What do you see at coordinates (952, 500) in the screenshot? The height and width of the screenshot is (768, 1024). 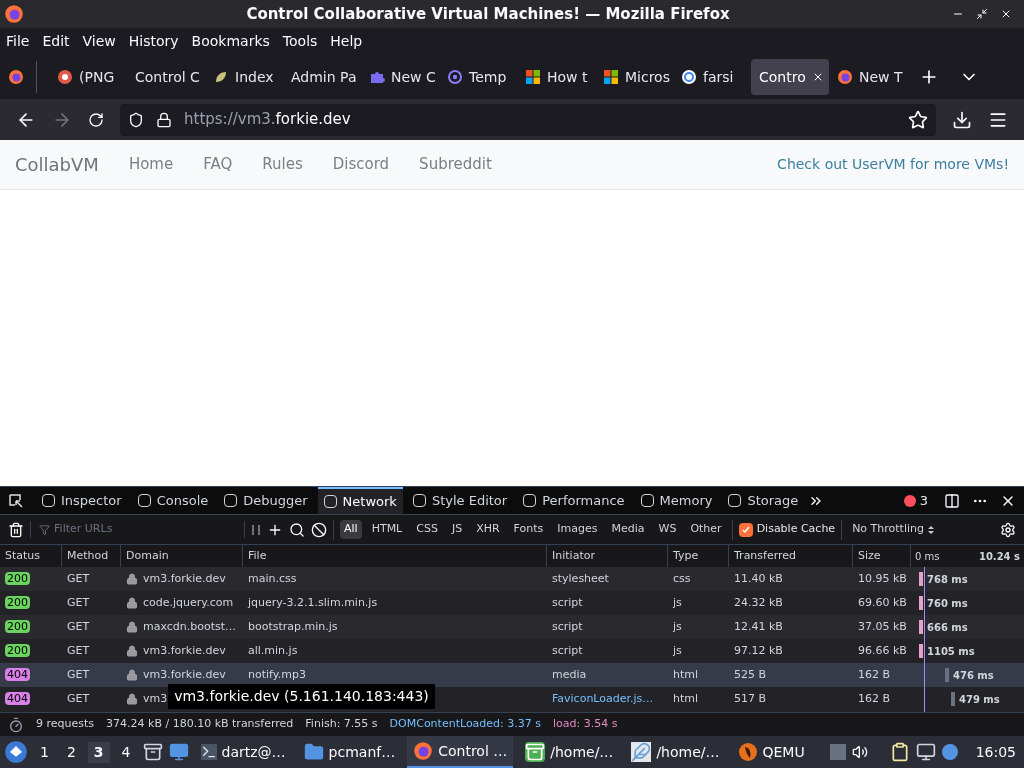 I see `dock-icon` at bounding box center [952, 500].